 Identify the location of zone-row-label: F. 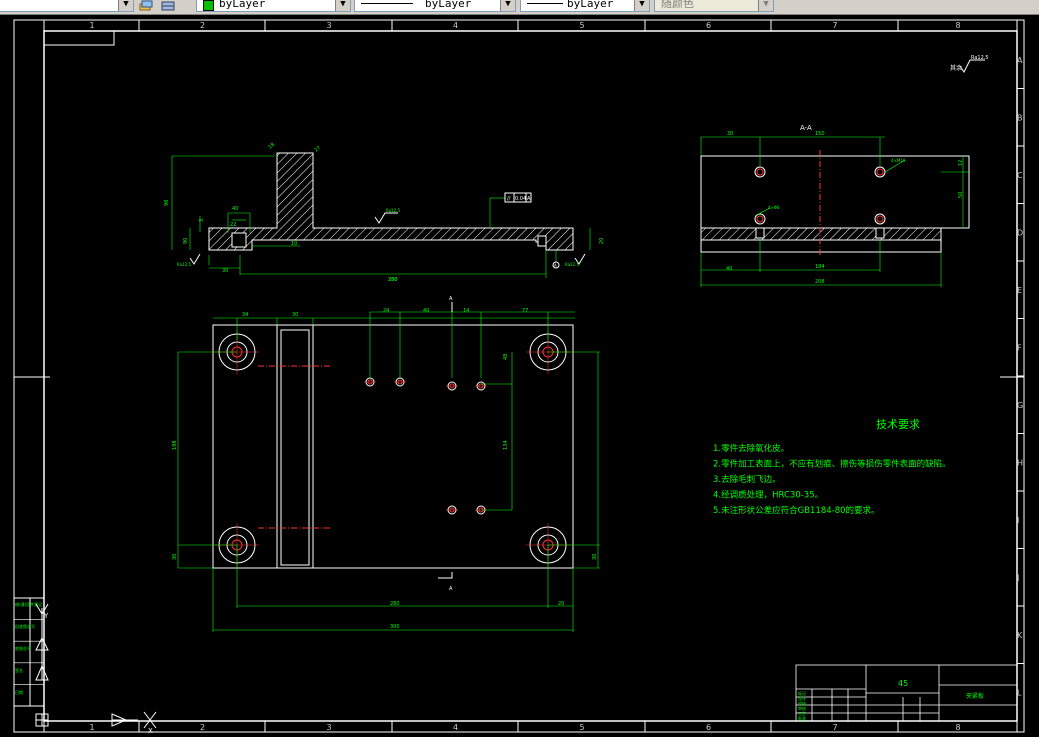
(1019, 347).